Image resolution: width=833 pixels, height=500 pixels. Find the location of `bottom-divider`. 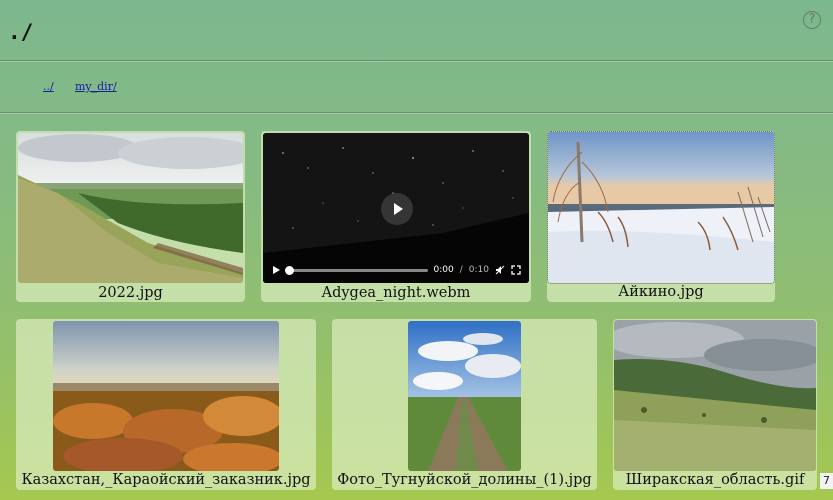

bottom-divider is located at coordinates (416, 112).